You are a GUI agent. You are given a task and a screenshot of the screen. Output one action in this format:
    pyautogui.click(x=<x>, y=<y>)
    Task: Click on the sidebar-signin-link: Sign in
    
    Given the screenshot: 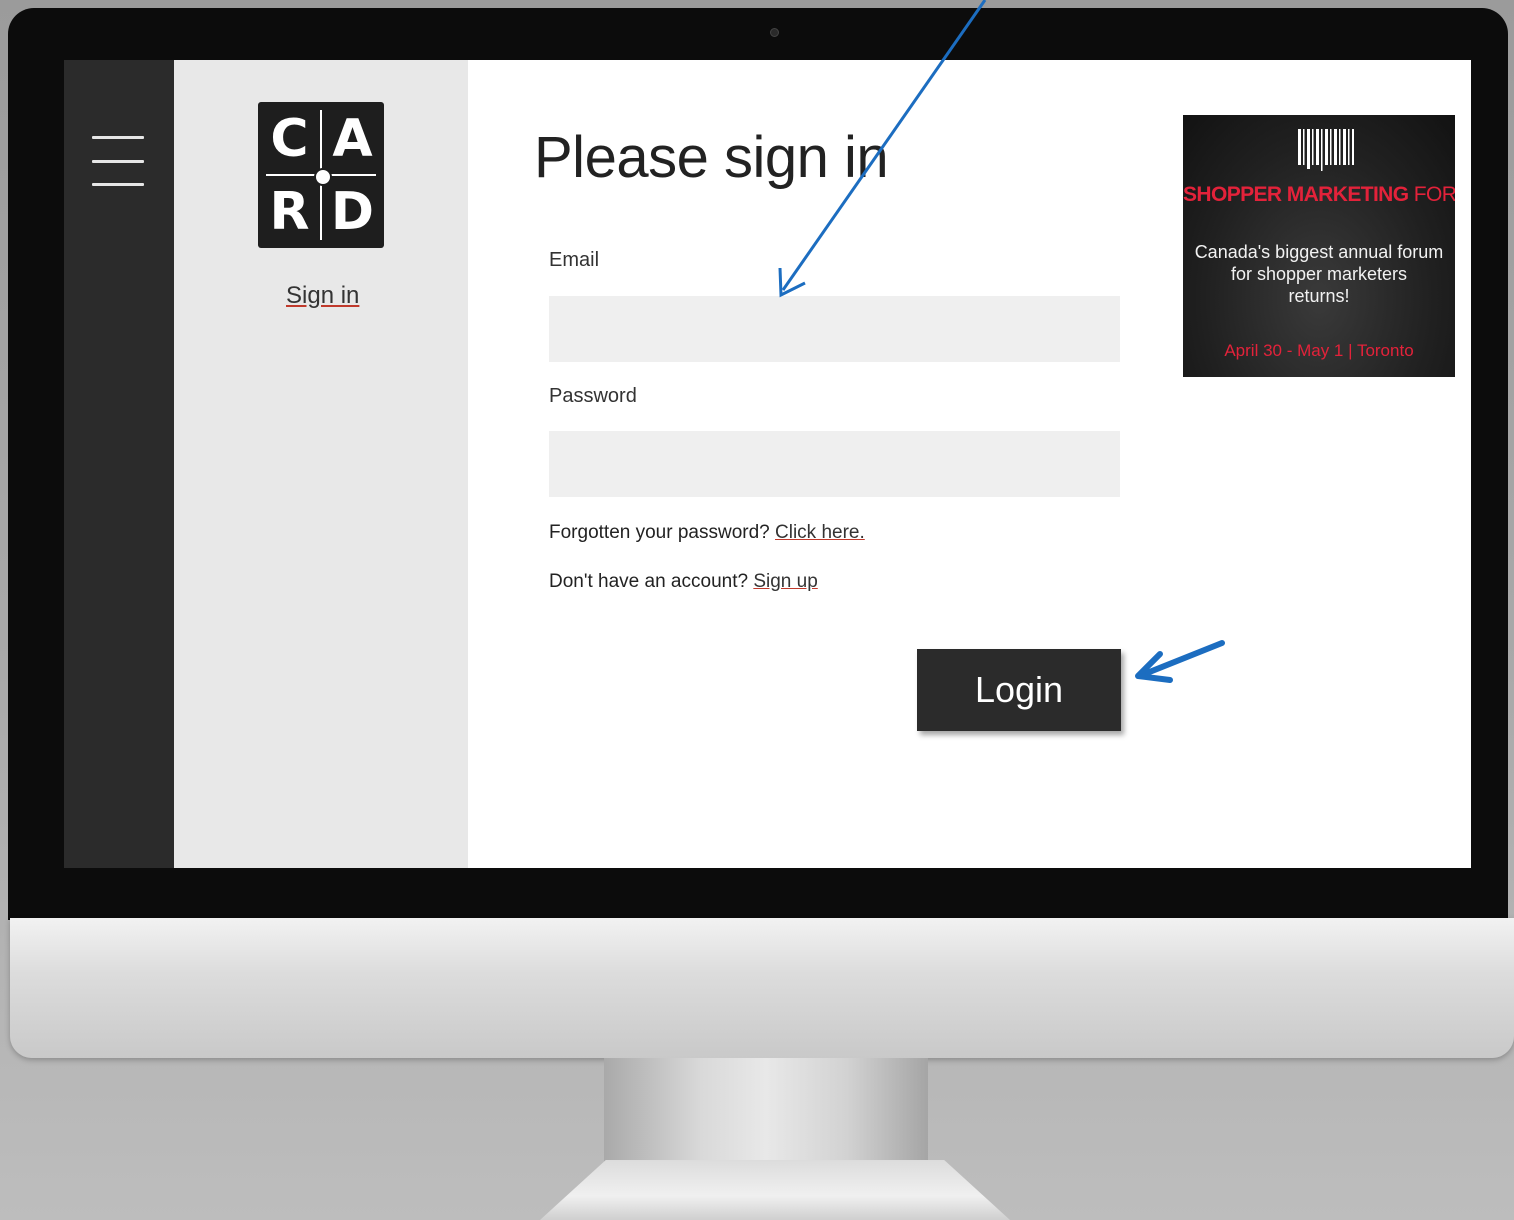 What is the action you would take?
    pyautogui.click(x=322, y=296)
    